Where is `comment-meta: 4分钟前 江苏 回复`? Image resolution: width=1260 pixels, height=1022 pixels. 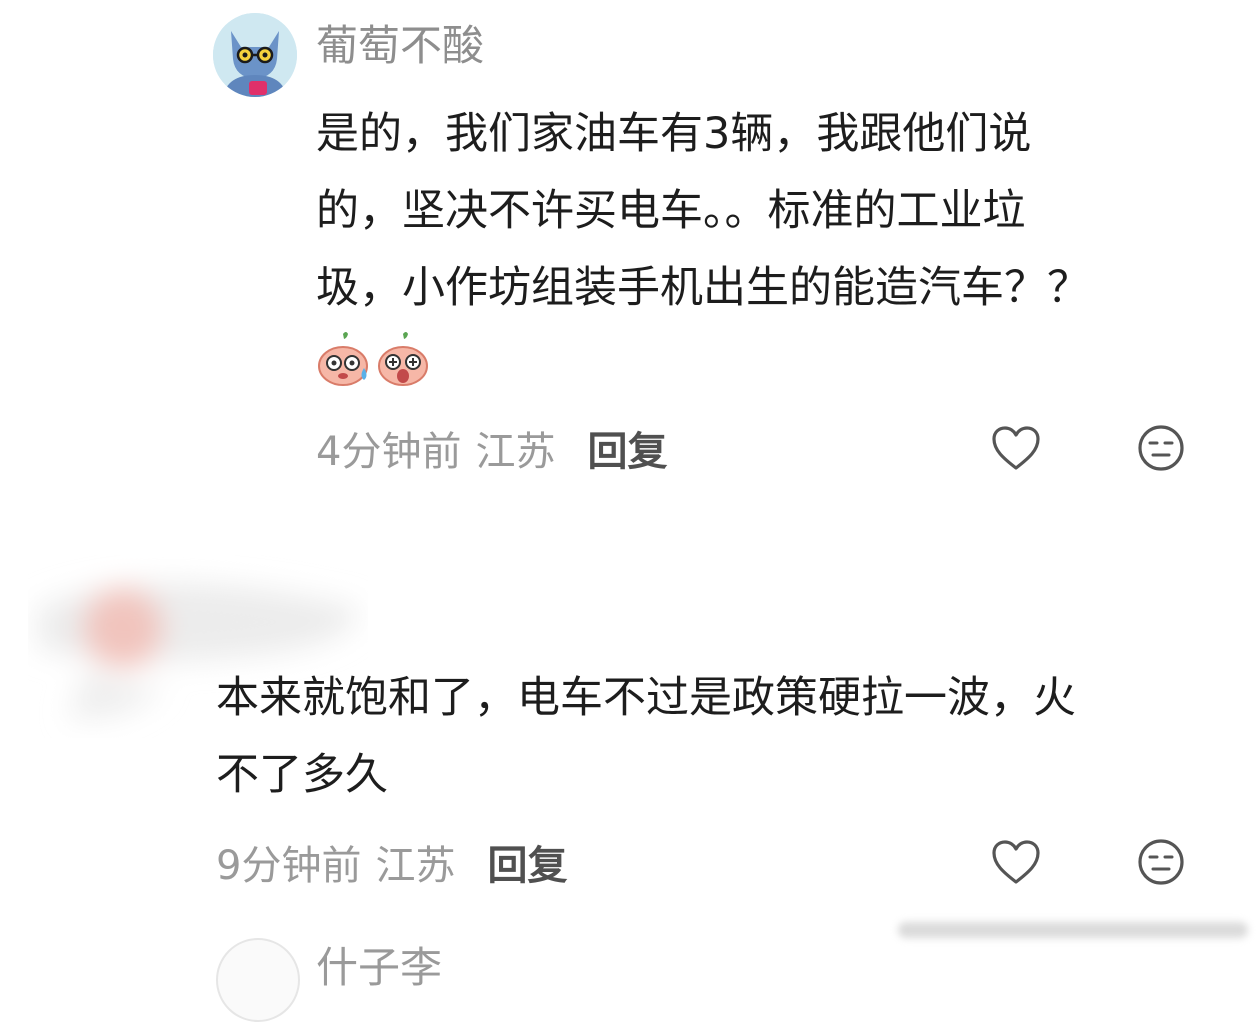
comment-meta: 4分钟前 江苏 回复 is located at coordinates (491, 448).